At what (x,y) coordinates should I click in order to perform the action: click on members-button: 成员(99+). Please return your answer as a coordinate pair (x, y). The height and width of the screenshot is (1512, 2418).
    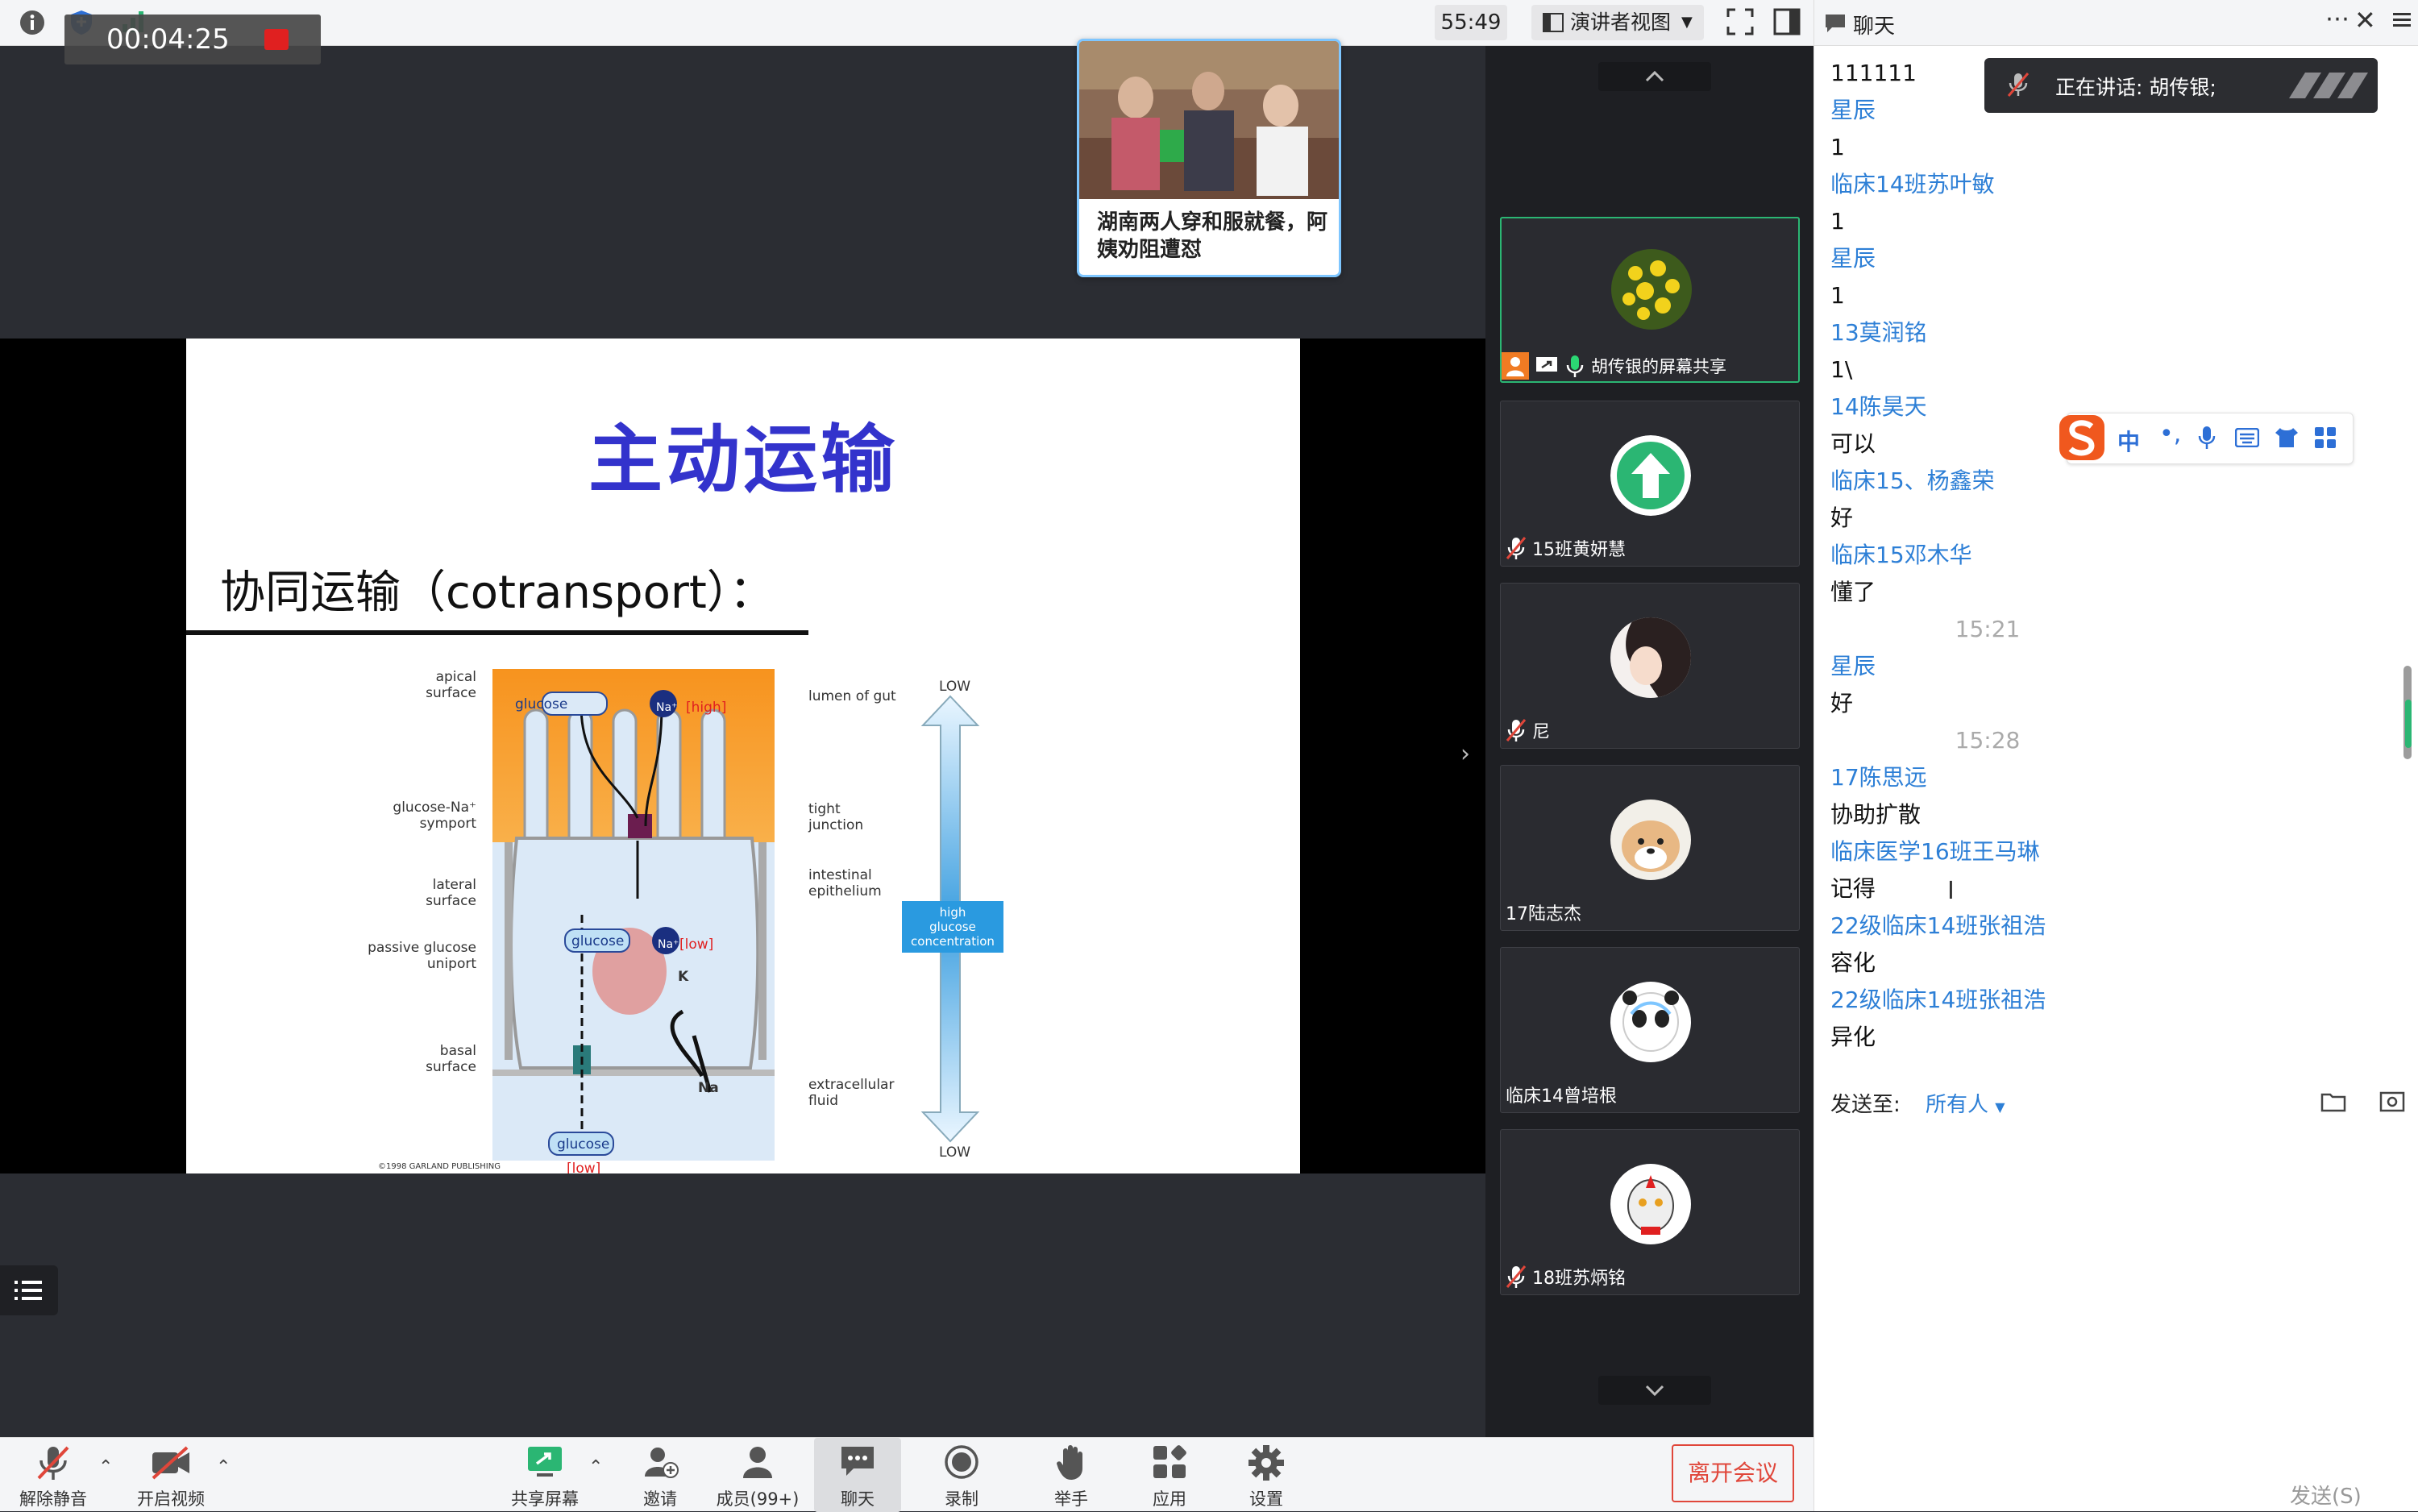
    Looking at the image, I should click on (757, 1475).